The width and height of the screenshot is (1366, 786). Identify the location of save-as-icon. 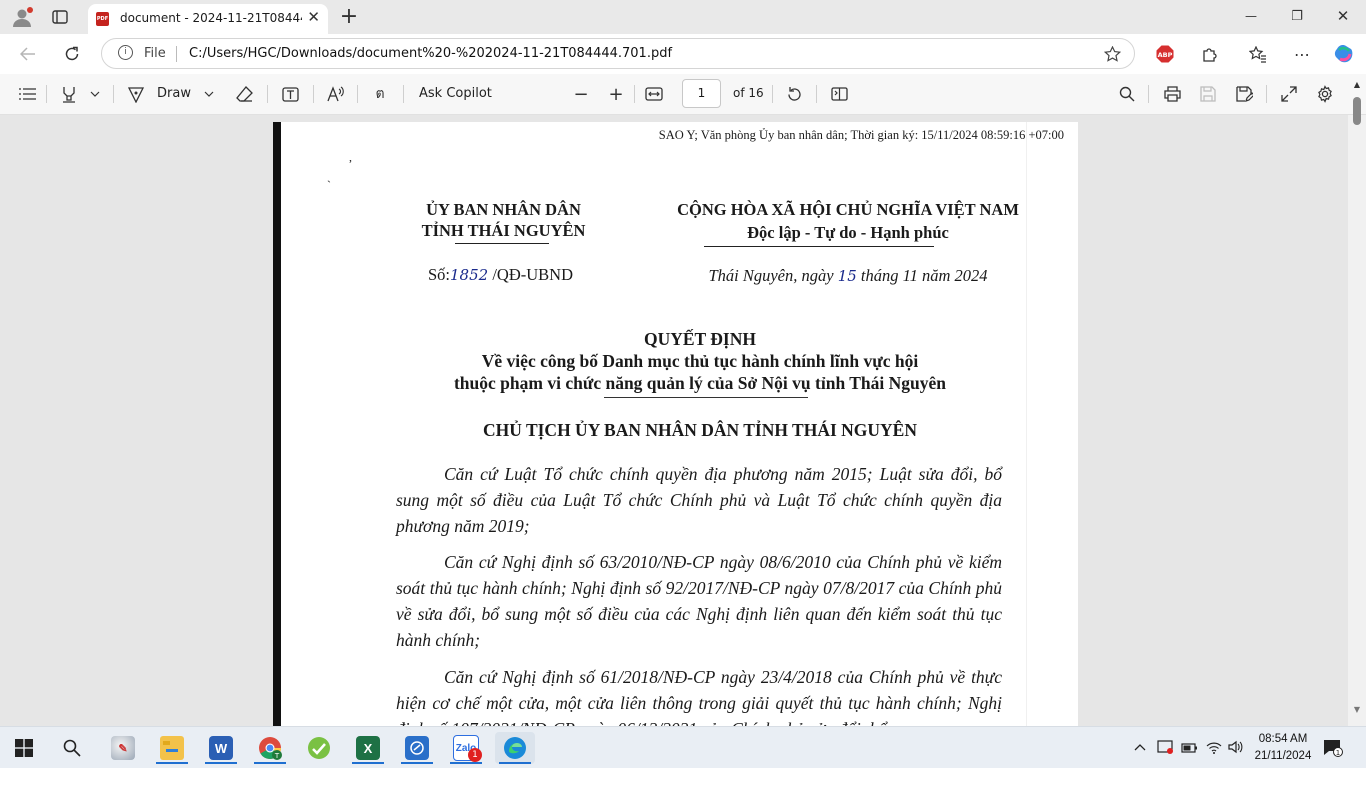
(1244, 94).